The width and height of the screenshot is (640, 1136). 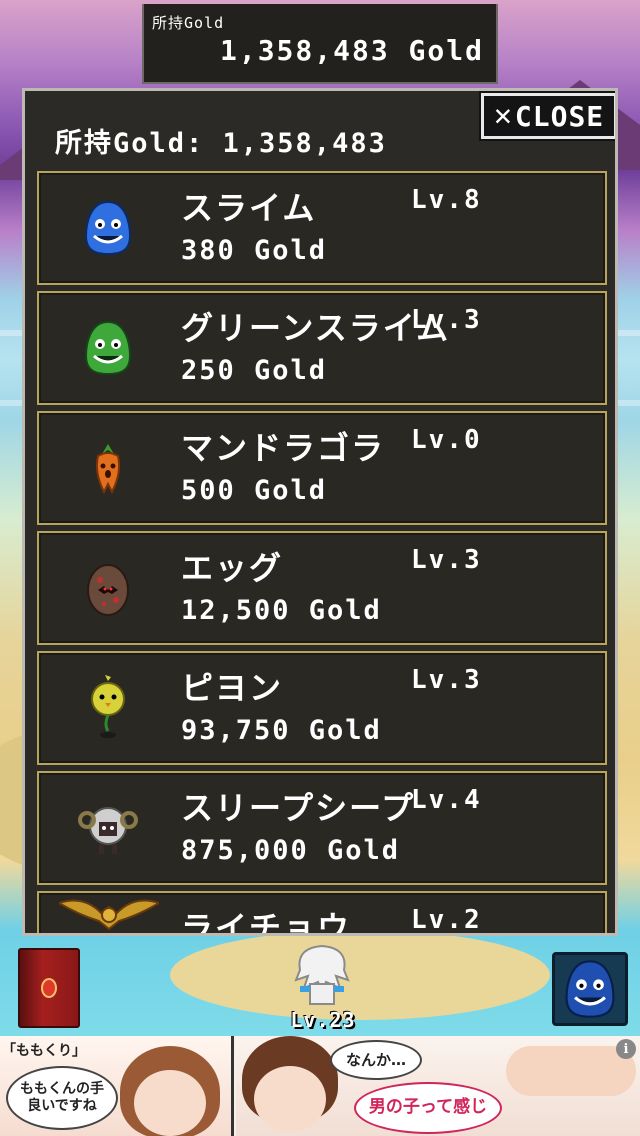 I want to click on close-button: ✕ CLOSE, so click(x=547, y=116).